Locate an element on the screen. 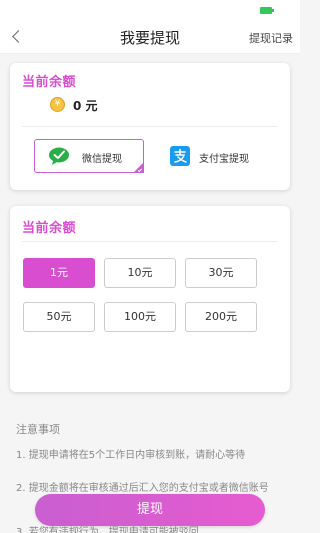 This screenshot has height=533, width=320. amount-option: 50元 is located at coordinates (59, 317).